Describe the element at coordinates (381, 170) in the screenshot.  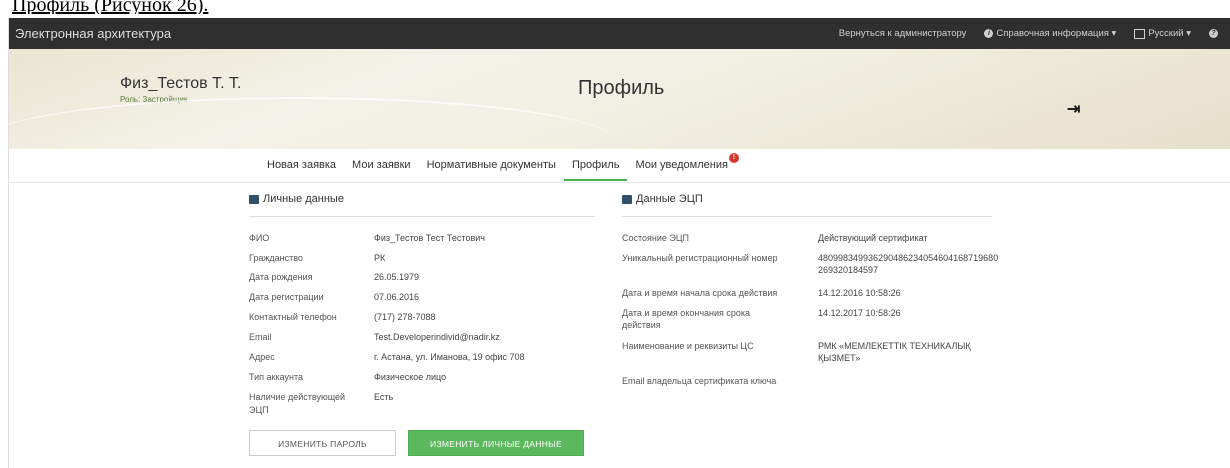
I see `tab-my-requests: Мои заявки` at that location.